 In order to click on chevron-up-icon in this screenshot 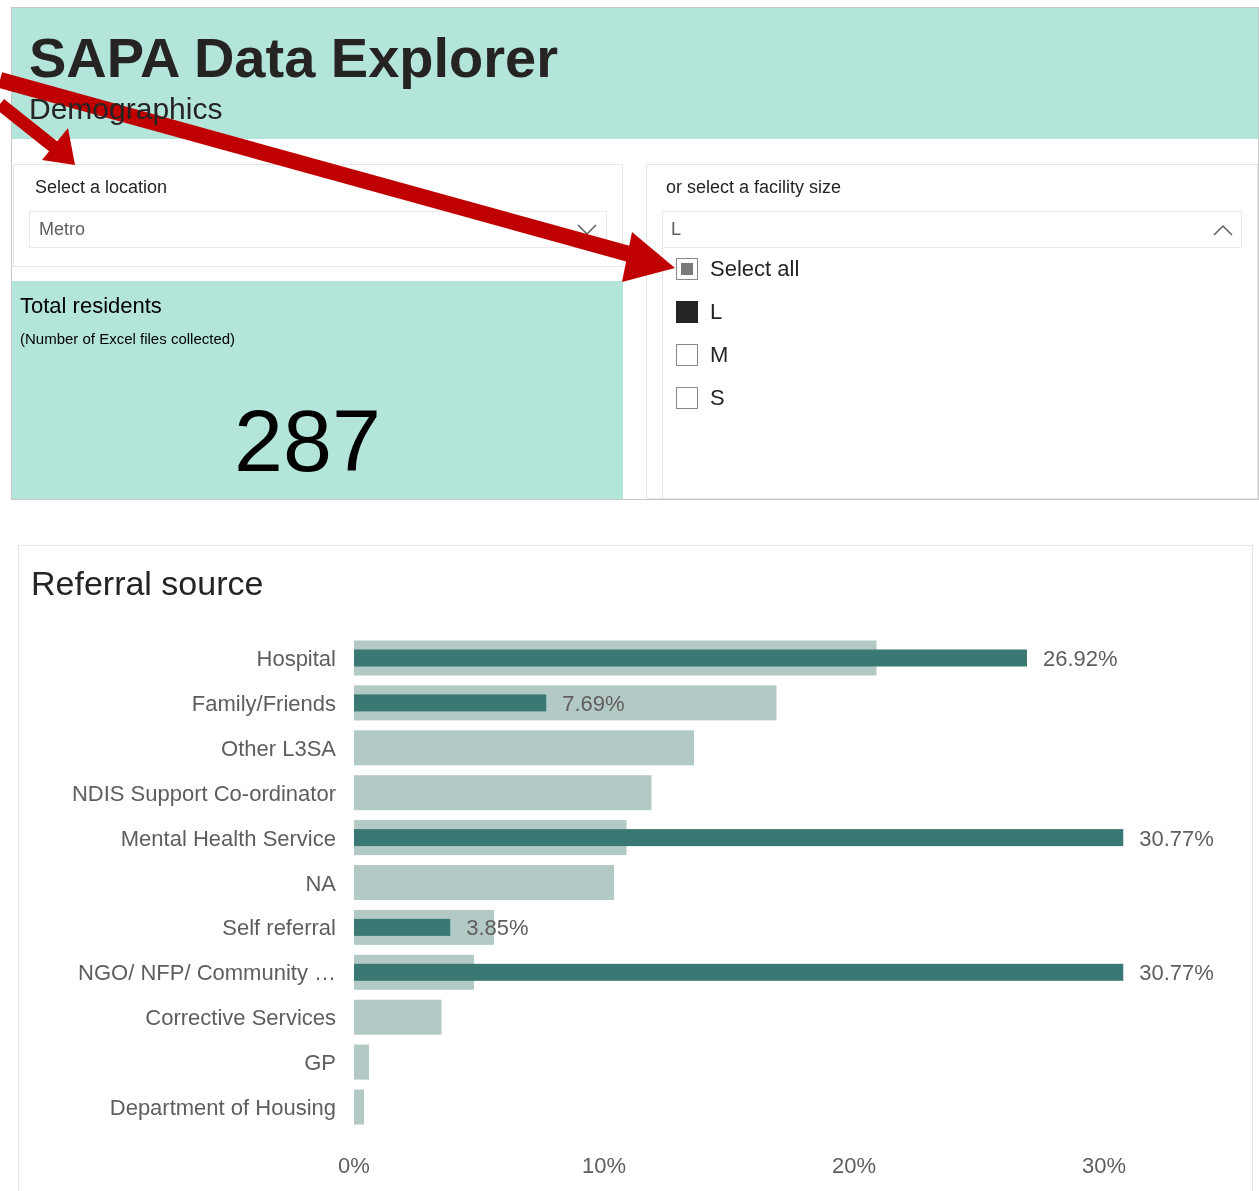, I will do `click(1223, 229)`.